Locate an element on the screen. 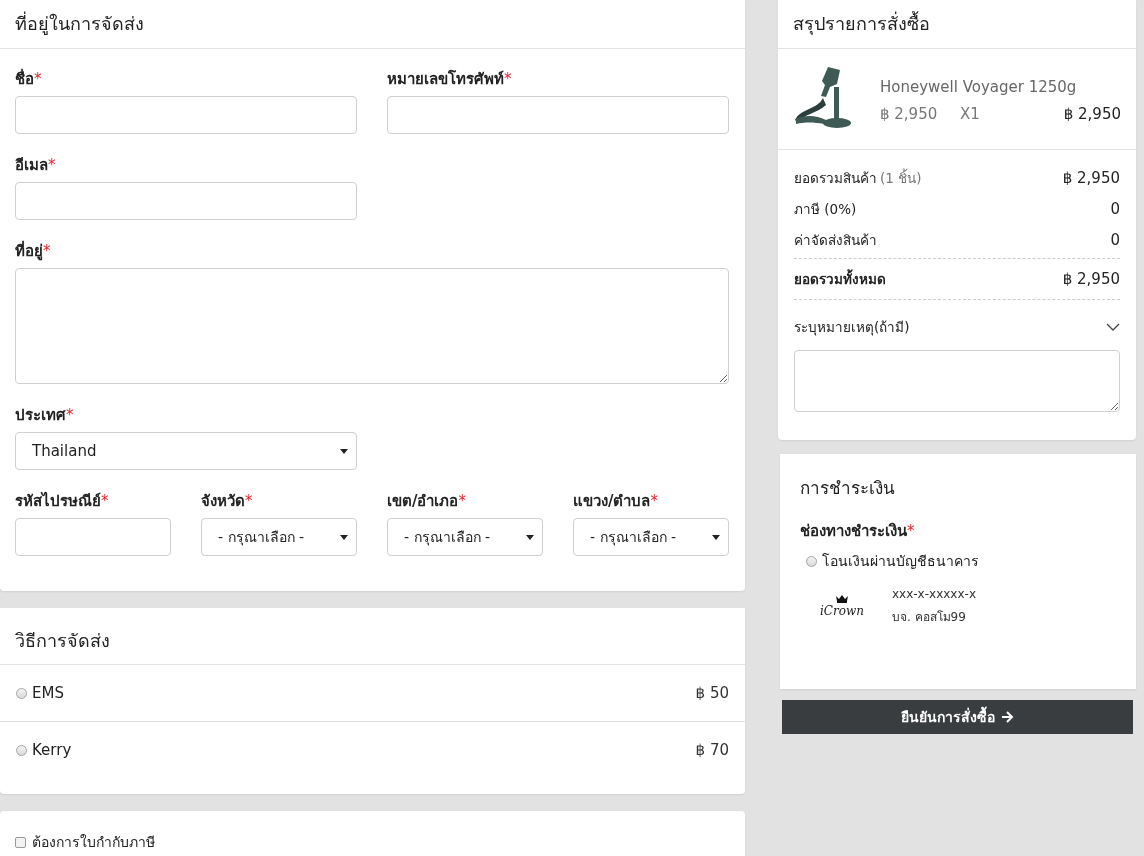 Image resolution: width=1144 pixels, height=856 pixels. field-label: อีเมล is located at coordinates (31, 165).